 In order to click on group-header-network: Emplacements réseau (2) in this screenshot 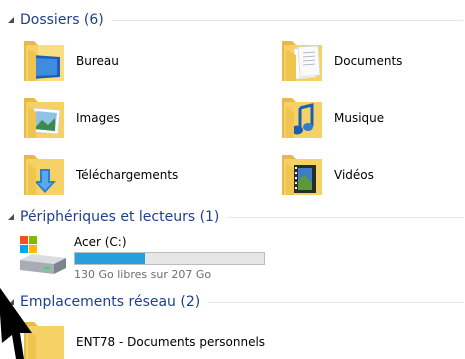, I will do `click(232, 302)`.